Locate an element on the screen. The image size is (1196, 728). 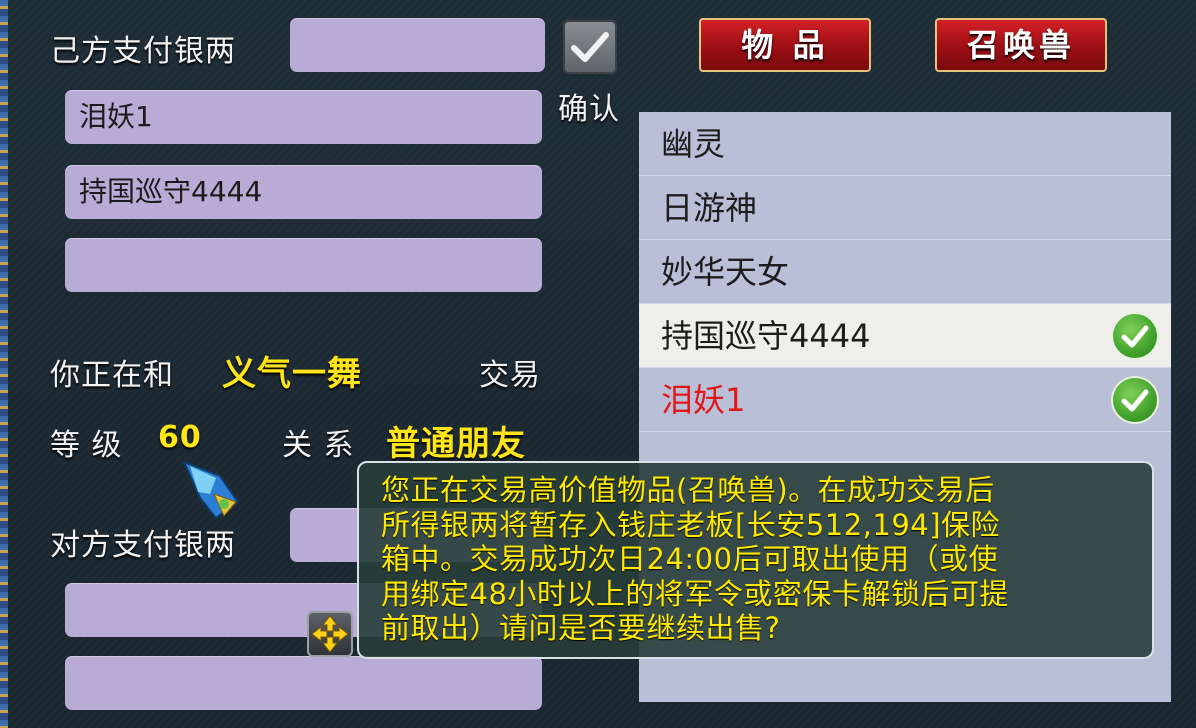
confirm-checkbox is located at coordinates (590, 47).